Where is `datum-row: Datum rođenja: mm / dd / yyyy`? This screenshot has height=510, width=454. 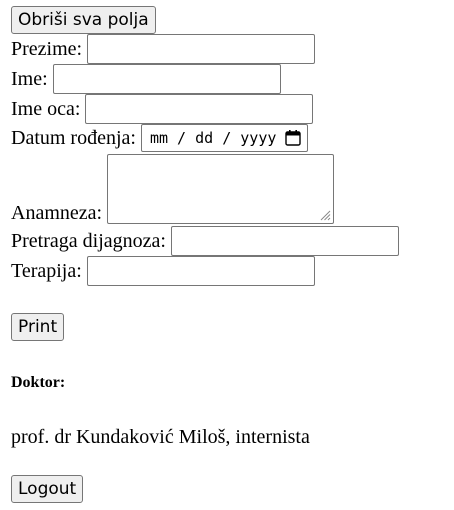 datum-row: Datum rođenja: mm / dd / yyyy is located at coordinates (160, 138).